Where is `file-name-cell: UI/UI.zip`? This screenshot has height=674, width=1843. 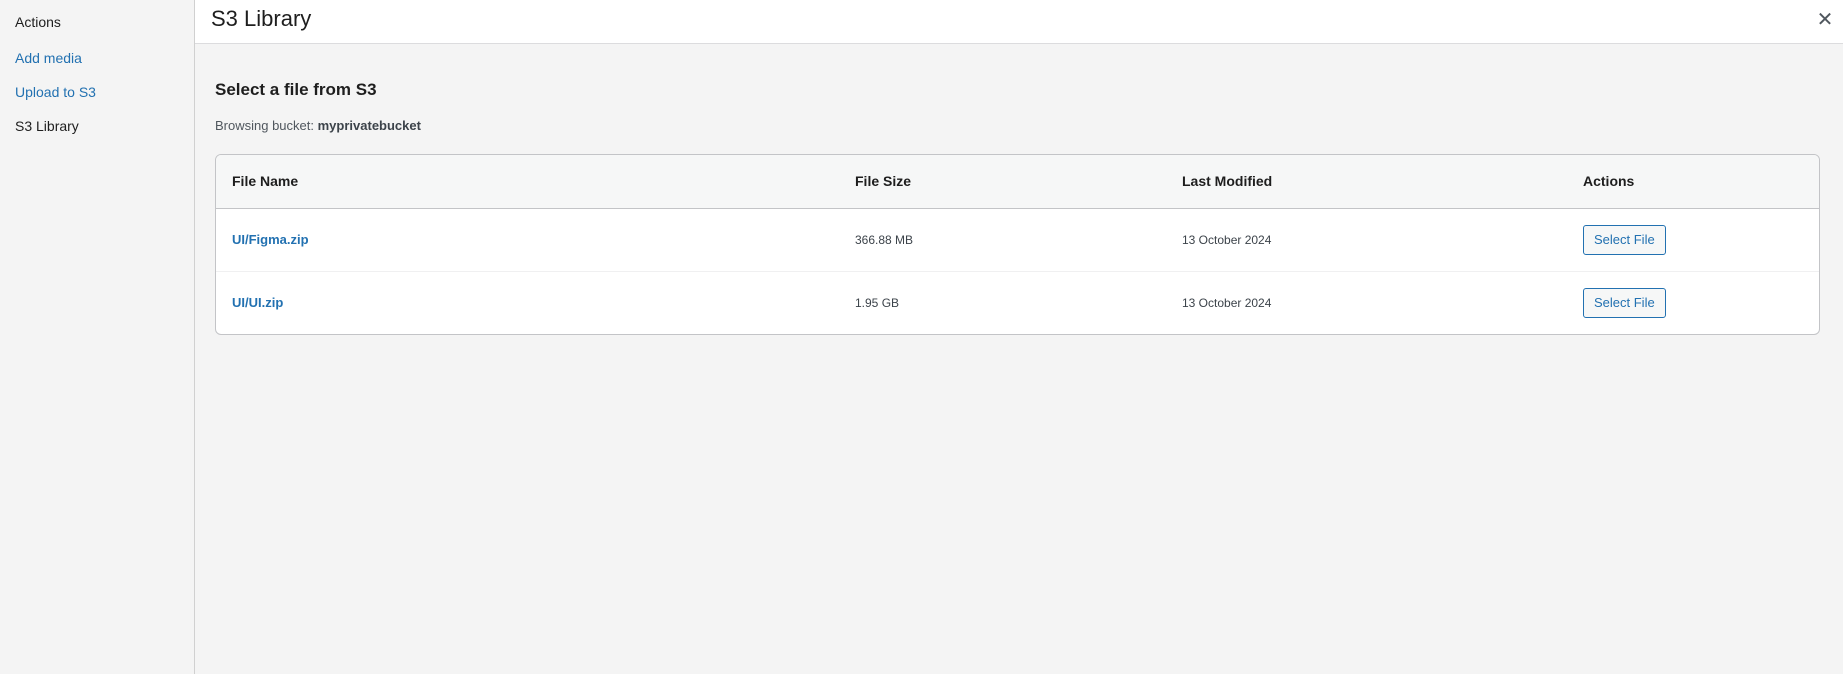
file-name-cell: UI/UI.zip is located at coordinates (527, 302).